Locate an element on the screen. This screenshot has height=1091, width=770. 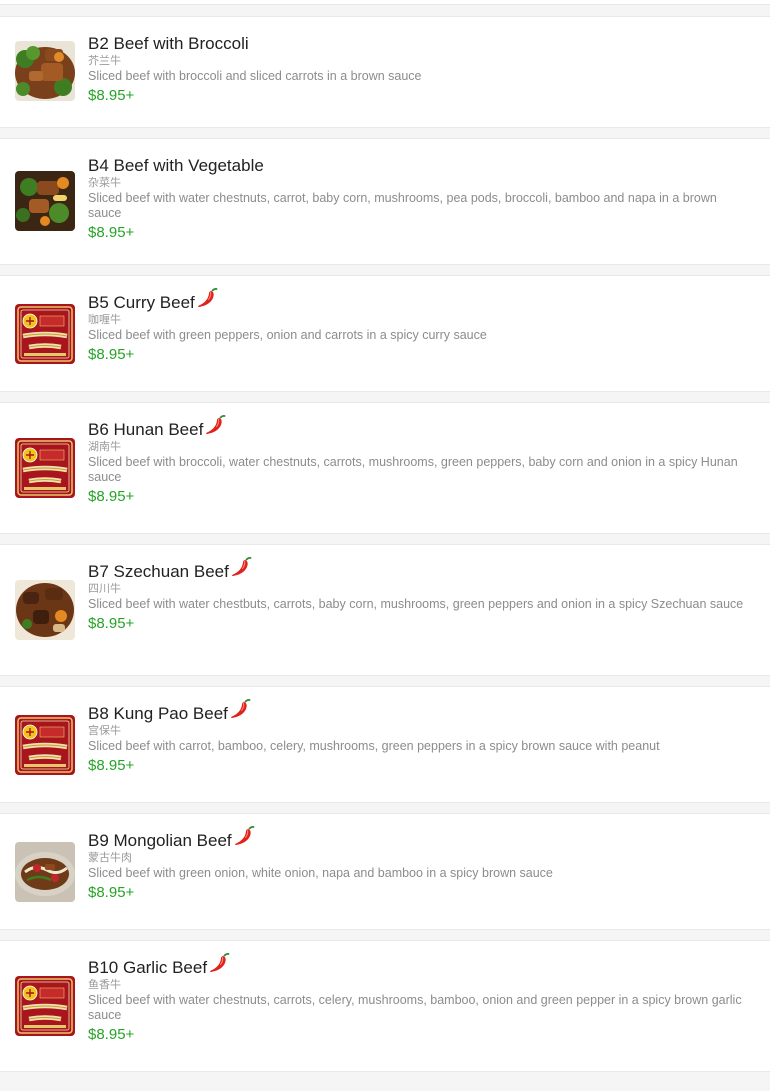
menu-item-name-row: B5 Curry Beef is located at coordinates (418, 300).